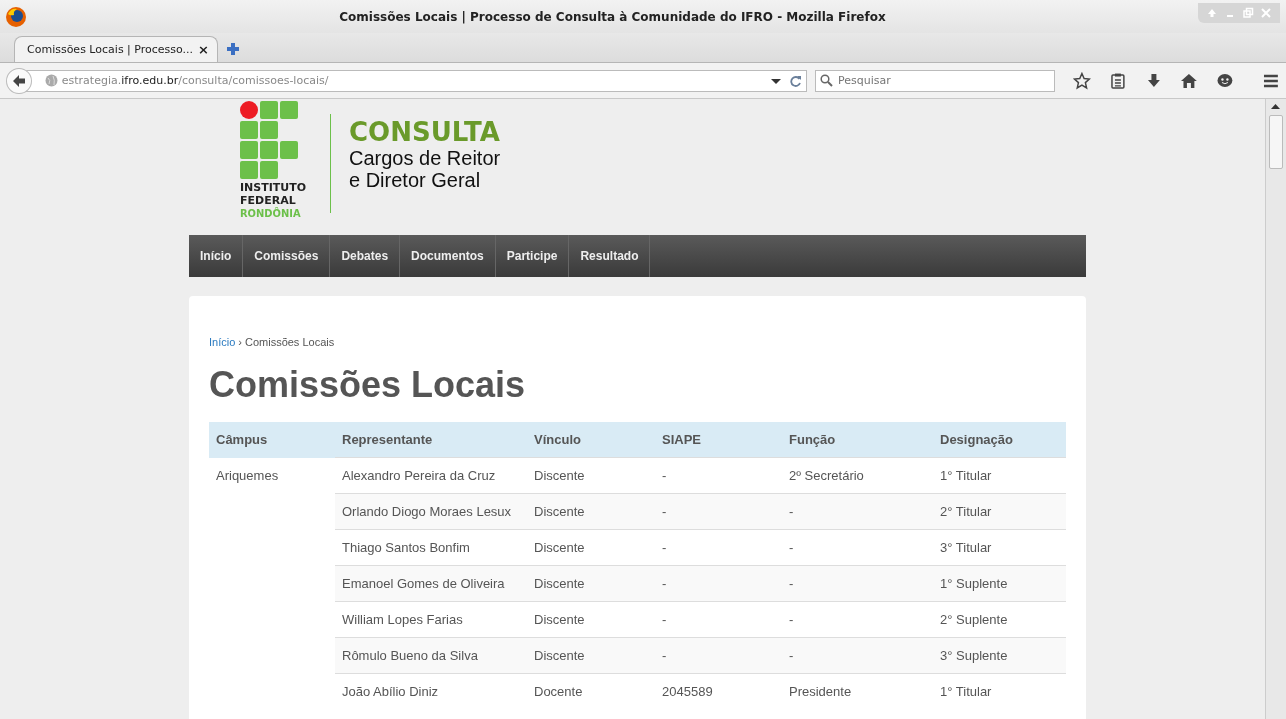 Image resolution: width=1286 pixels, height=719 pixels. Describe the element at coordinates (795, 80) in the screenshot. I see `reload-icon` at that location.